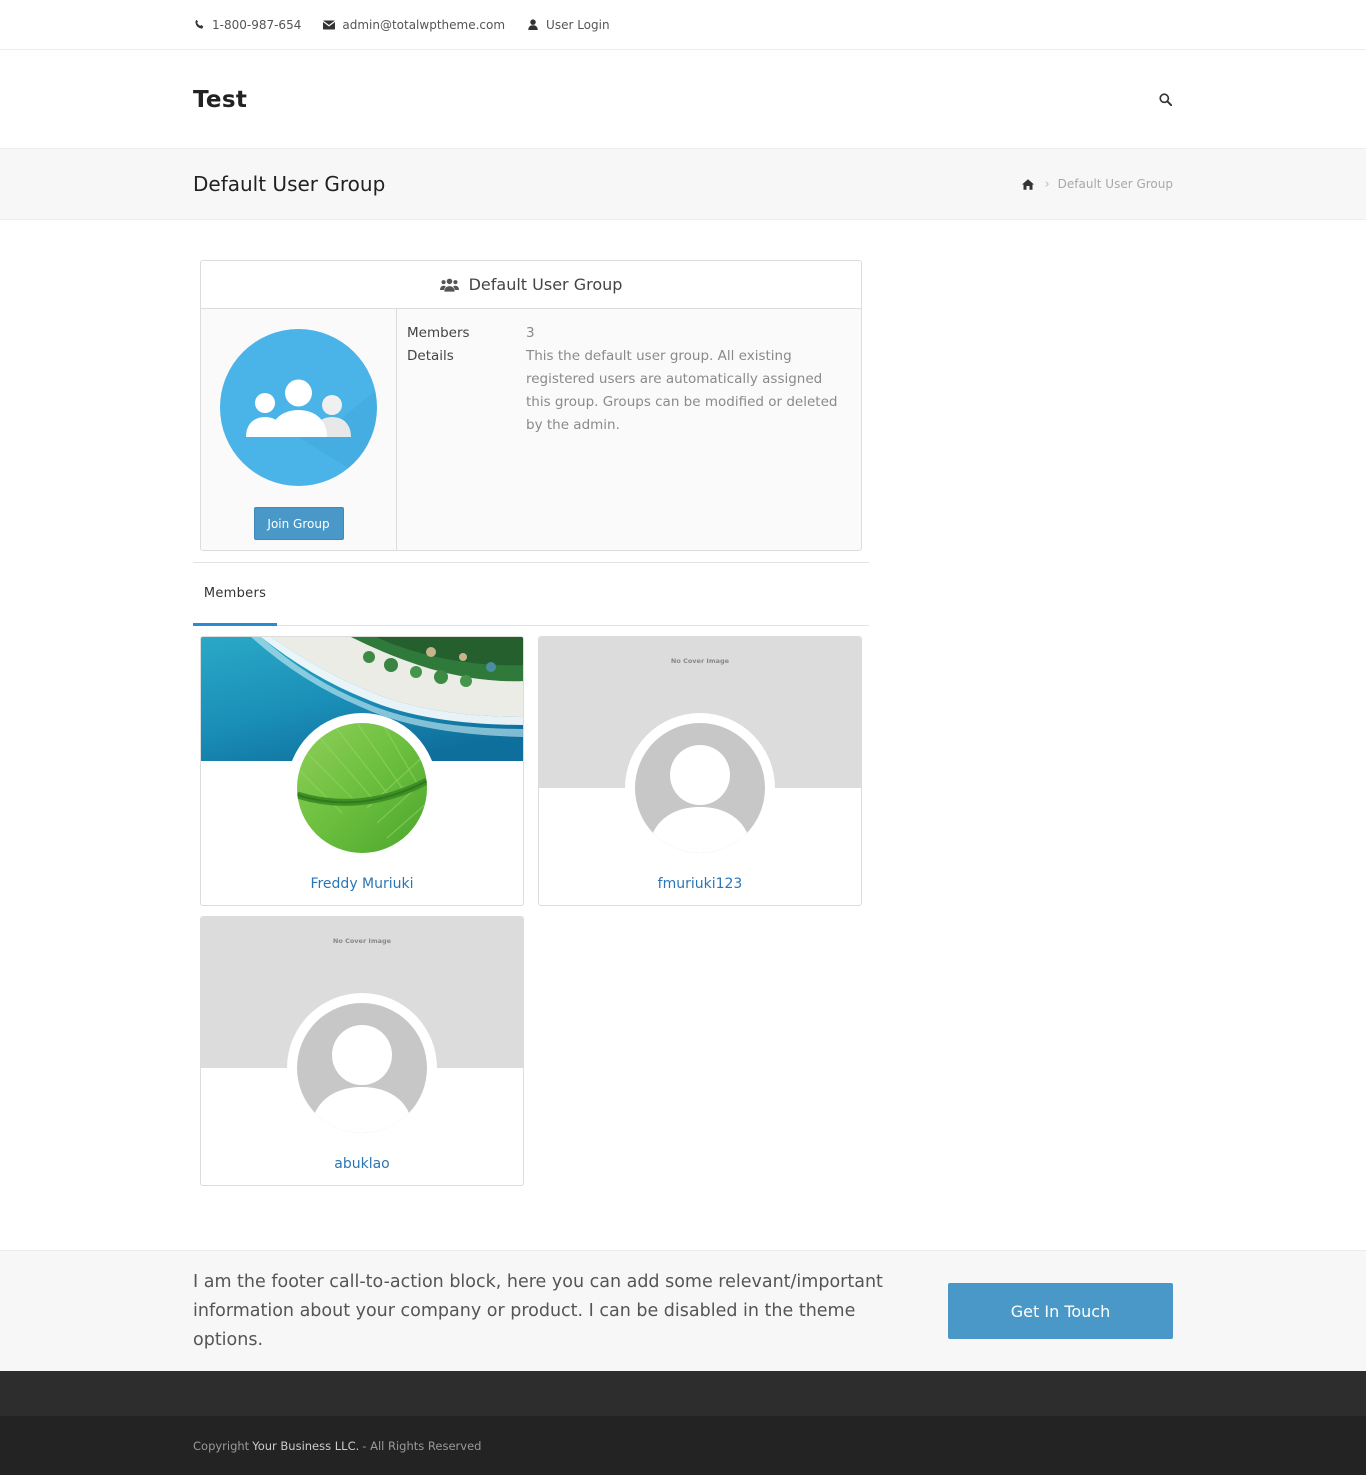  I want to click on group-avatar-column: Join Group, so click(299, 429).